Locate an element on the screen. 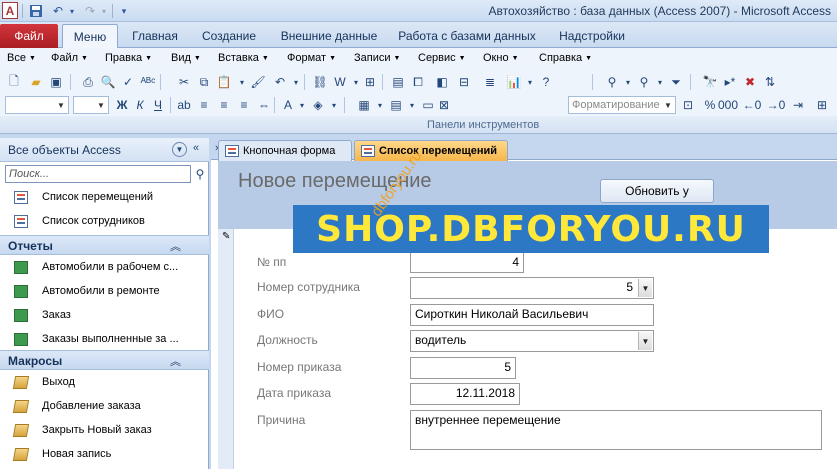  nav-pane-header: Все объекты Access ▼ « is located at coordinates (104, 150).